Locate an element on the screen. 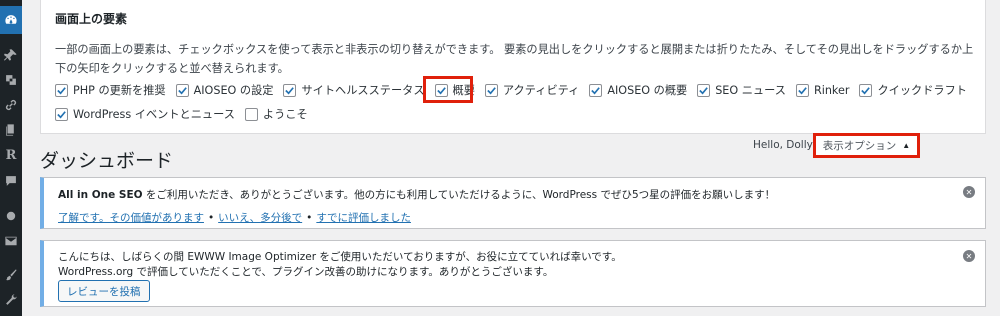 Image resolution: width=1000 pixels, height=316 pixels. admin-sidebar: R is located at coordinates (11, 158).